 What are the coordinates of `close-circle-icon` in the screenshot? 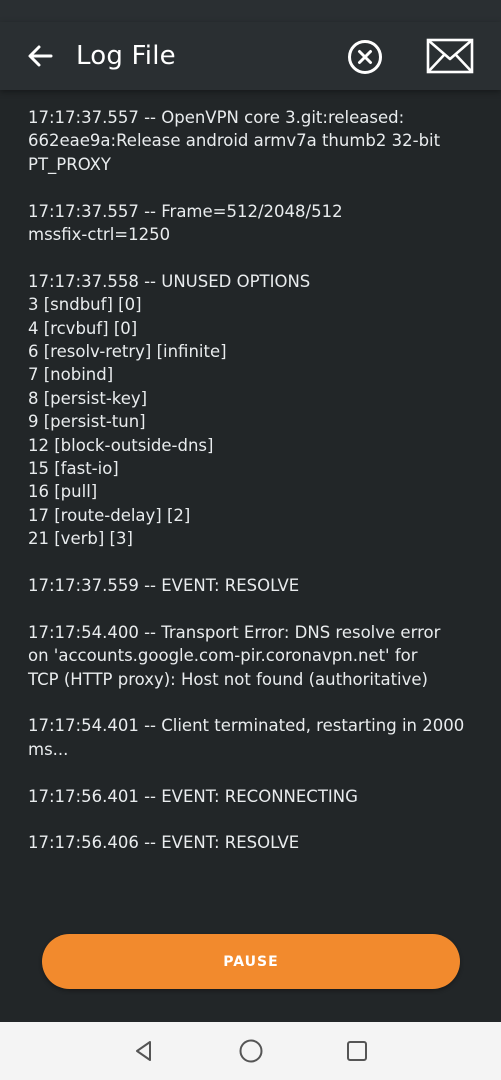 It's located at (365, 57).